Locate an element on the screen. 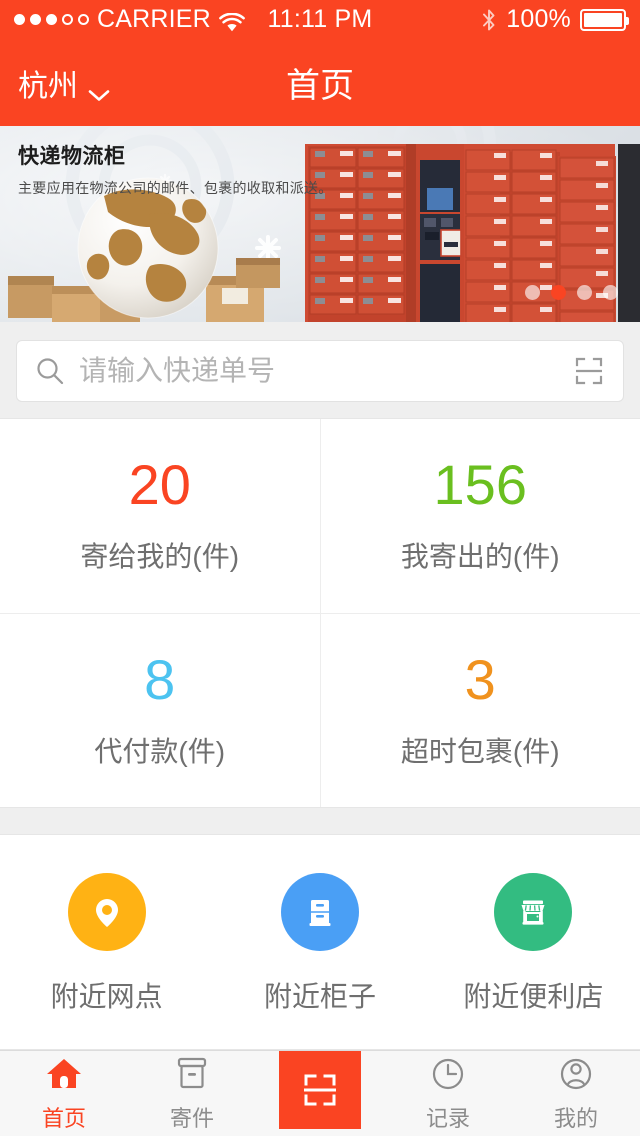  tab-label: 首页 is located at coordinates (63, 1119).